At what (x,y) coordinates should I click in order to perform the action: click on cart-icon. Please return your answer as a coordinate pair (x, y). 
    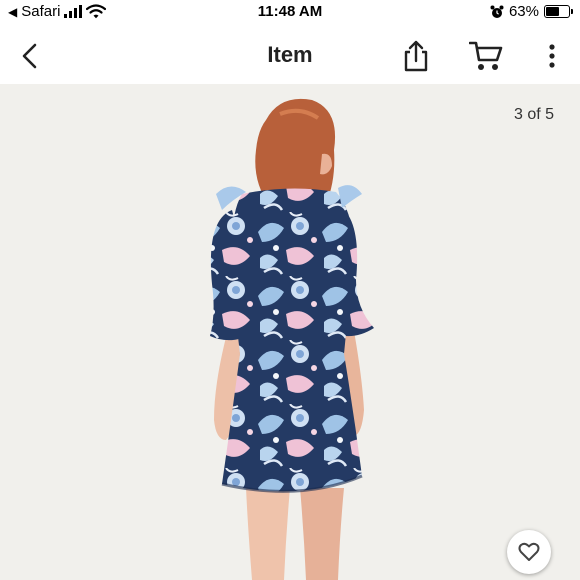
    Looking at the image, I should click on (486, 55).